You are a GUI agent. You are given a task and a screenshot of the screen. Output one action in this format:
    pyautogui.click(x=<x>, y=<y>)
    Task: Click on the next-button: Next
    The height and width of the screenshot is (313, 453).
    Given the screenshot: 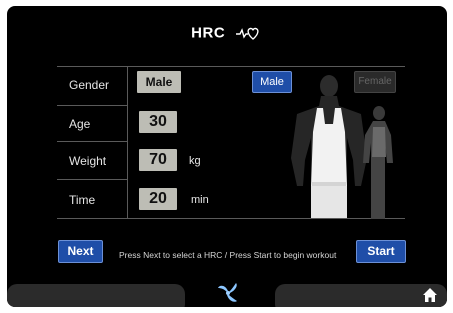 What is the action you would take?
    pyautogui.click(x=80, y=251)
    